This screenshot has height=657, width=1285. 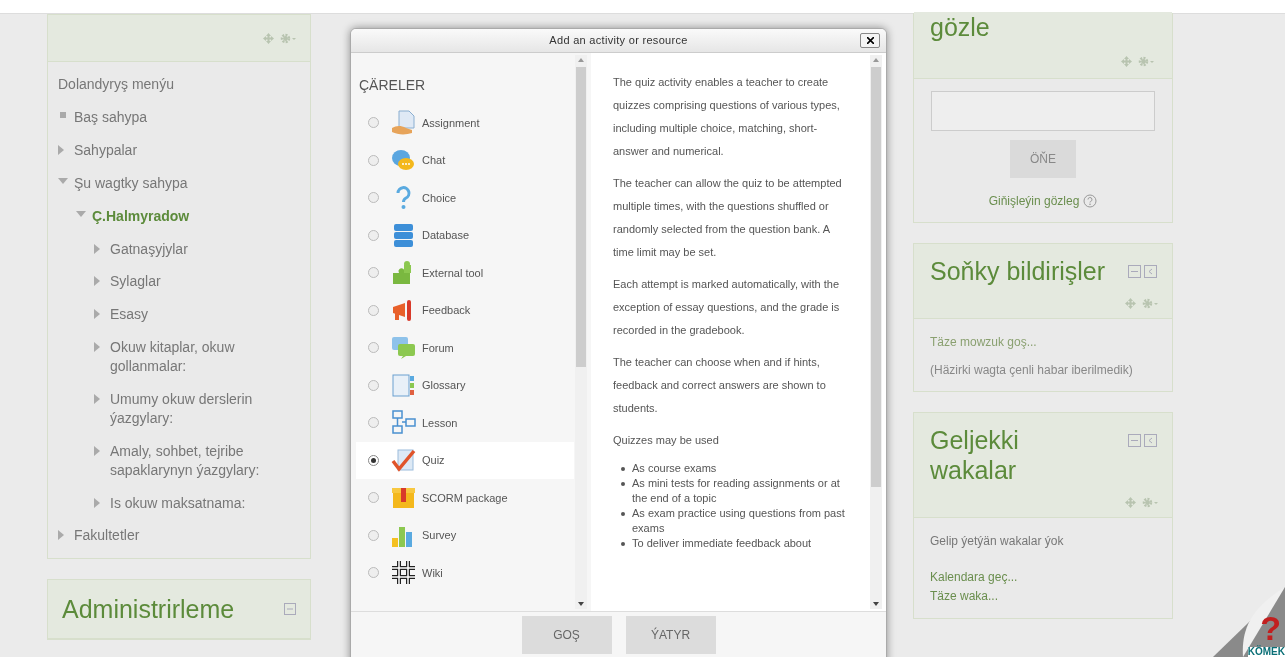 I want to click on activity-option: Chat, so click(x=465, y=160).